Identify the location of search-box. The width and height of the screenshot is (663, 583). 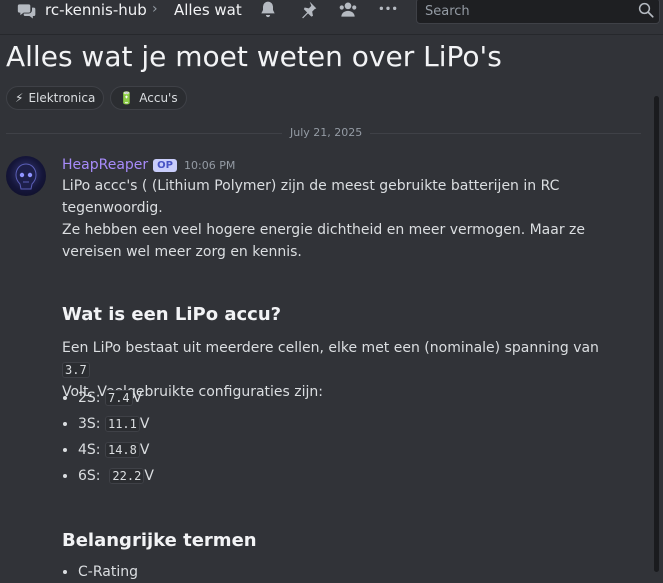
(538, 12).